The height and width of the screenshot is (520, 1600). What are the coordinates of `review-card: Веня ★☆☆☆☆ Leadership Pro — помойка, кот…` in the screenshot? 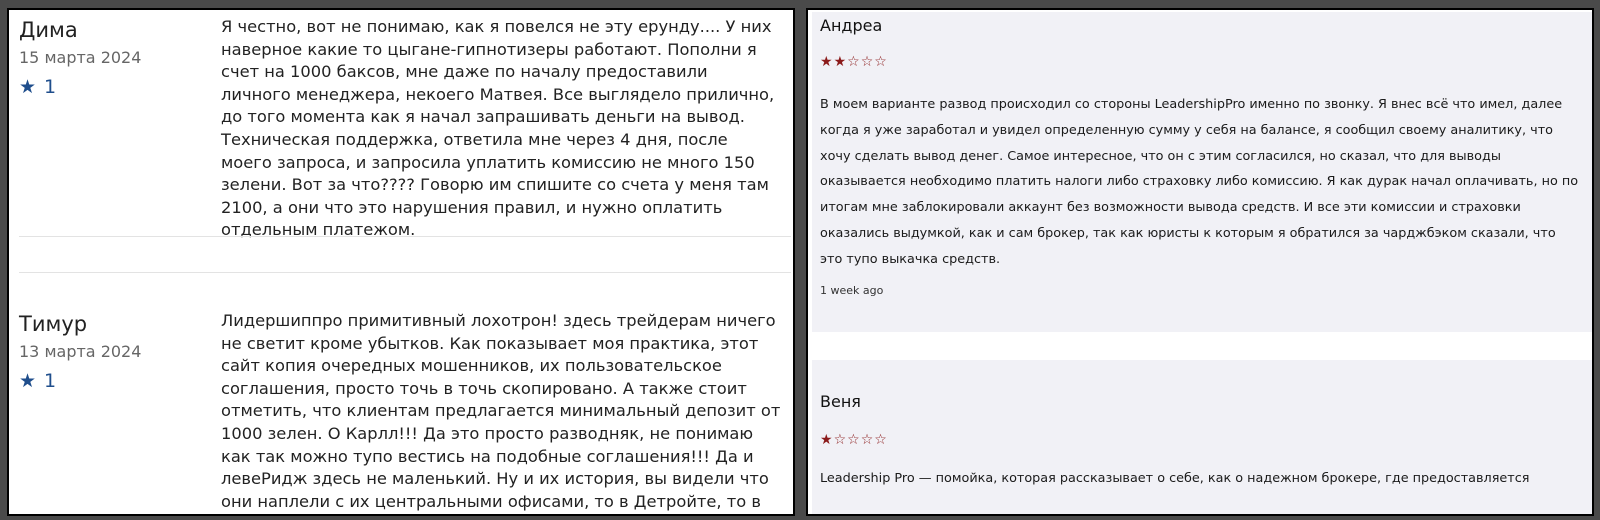 It's located at (1202, 437).